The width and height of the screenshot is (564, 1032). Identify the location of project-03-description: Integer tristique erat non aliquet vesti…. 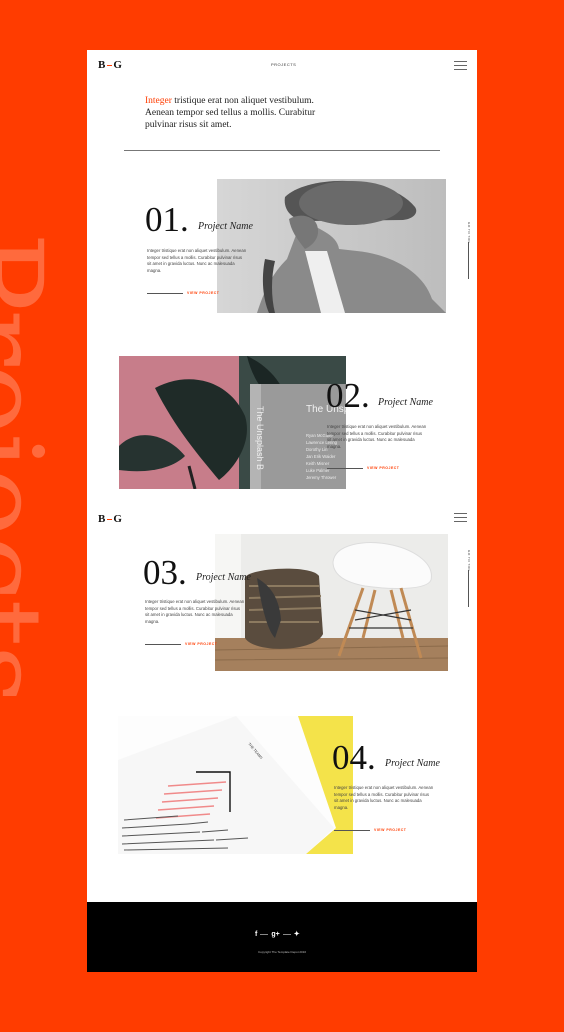
(195, 611).